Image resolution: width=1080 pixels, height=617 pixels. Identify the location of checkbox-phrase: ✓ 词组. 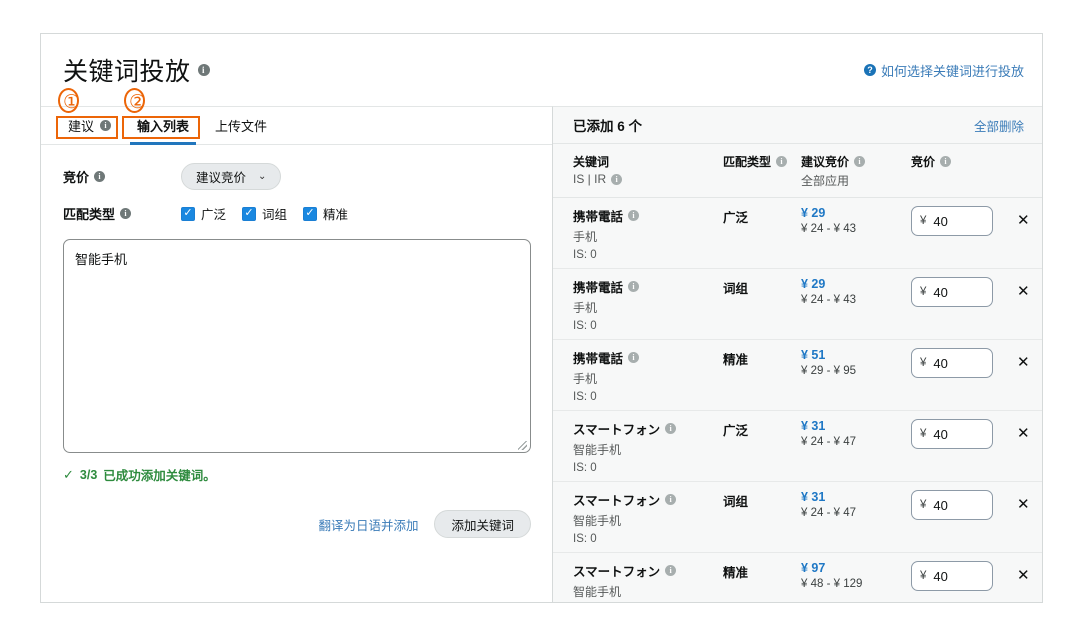
(264, 213).